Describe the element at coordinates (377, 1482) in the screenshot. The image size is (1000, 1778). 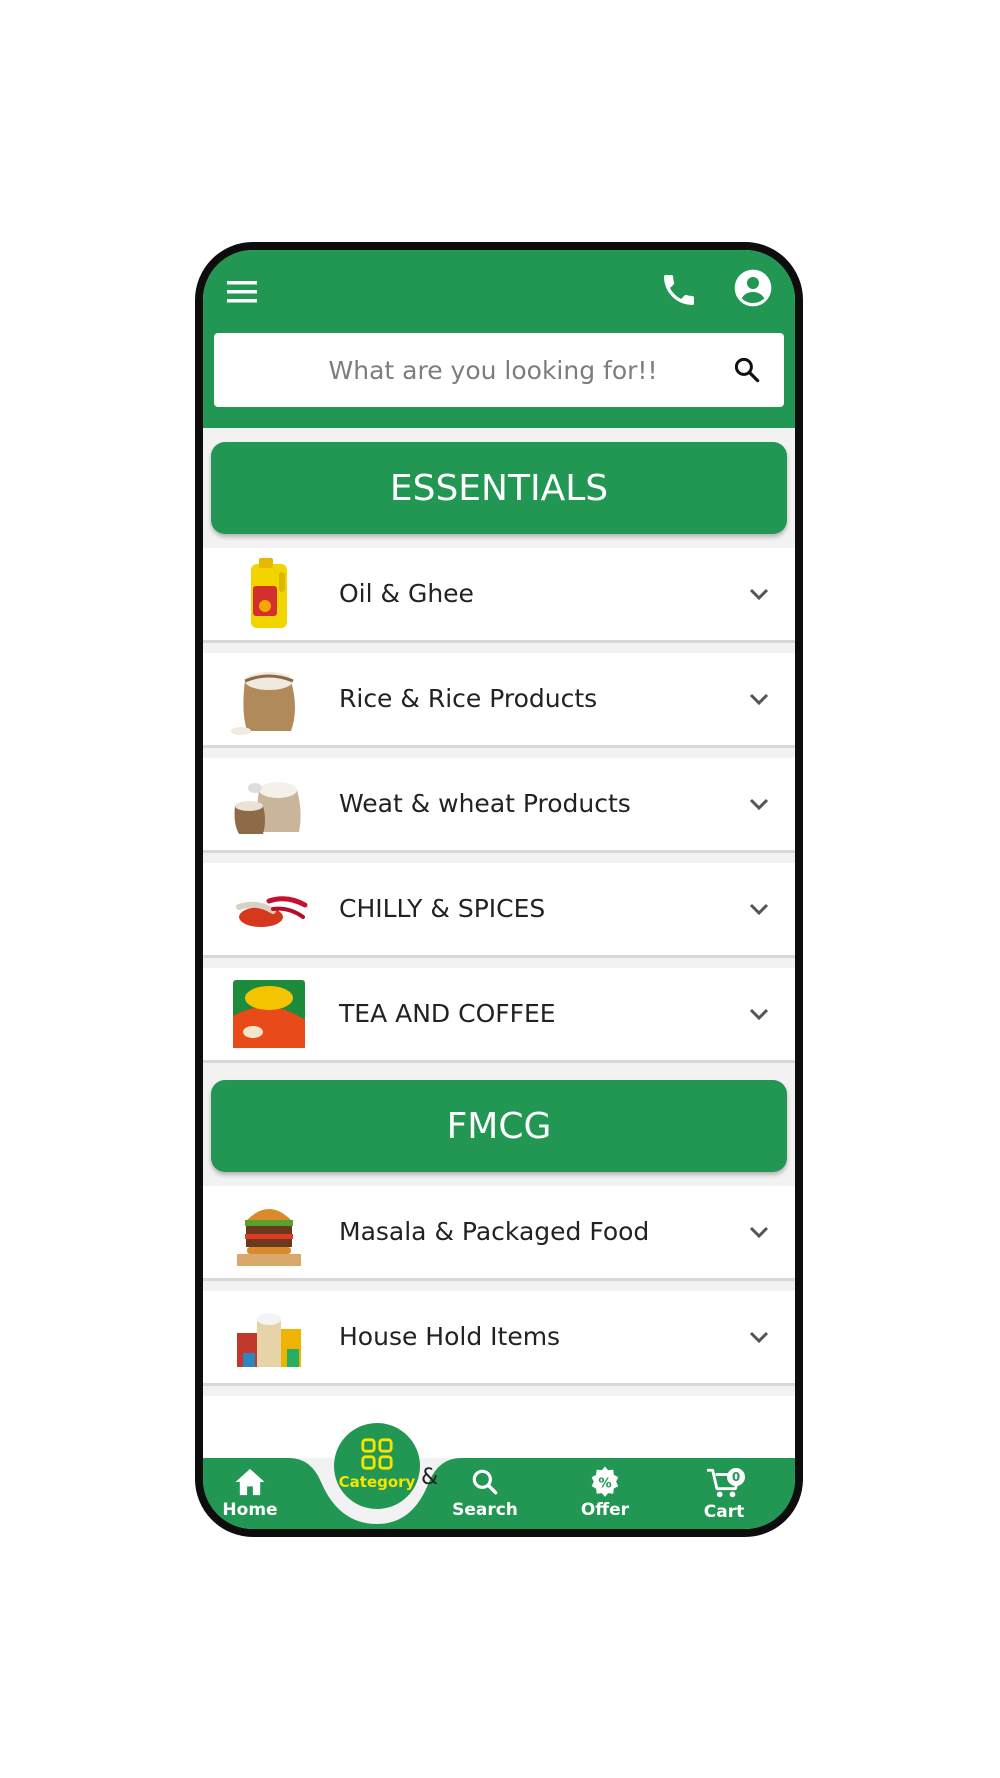
I see `nav-category-label: Category` at that location.